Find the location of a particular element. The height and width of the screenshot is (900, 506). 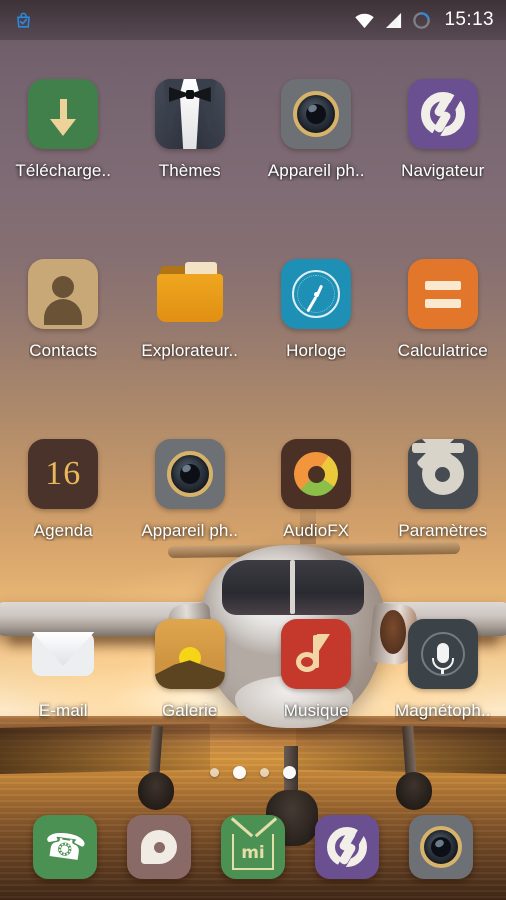

app-label: Horloge is located at coordinates (316, 350).